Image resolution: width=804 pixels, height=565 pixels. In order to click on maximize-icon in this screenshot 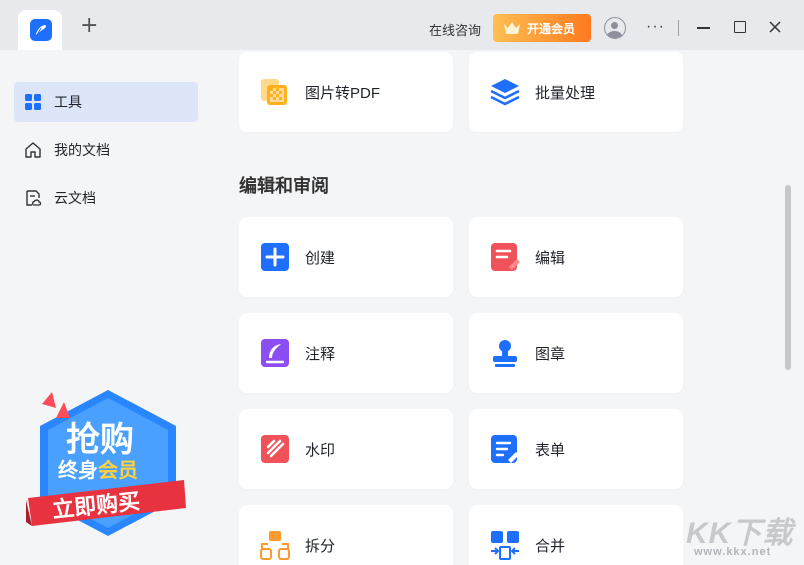, I will do `click(740, 27)`.